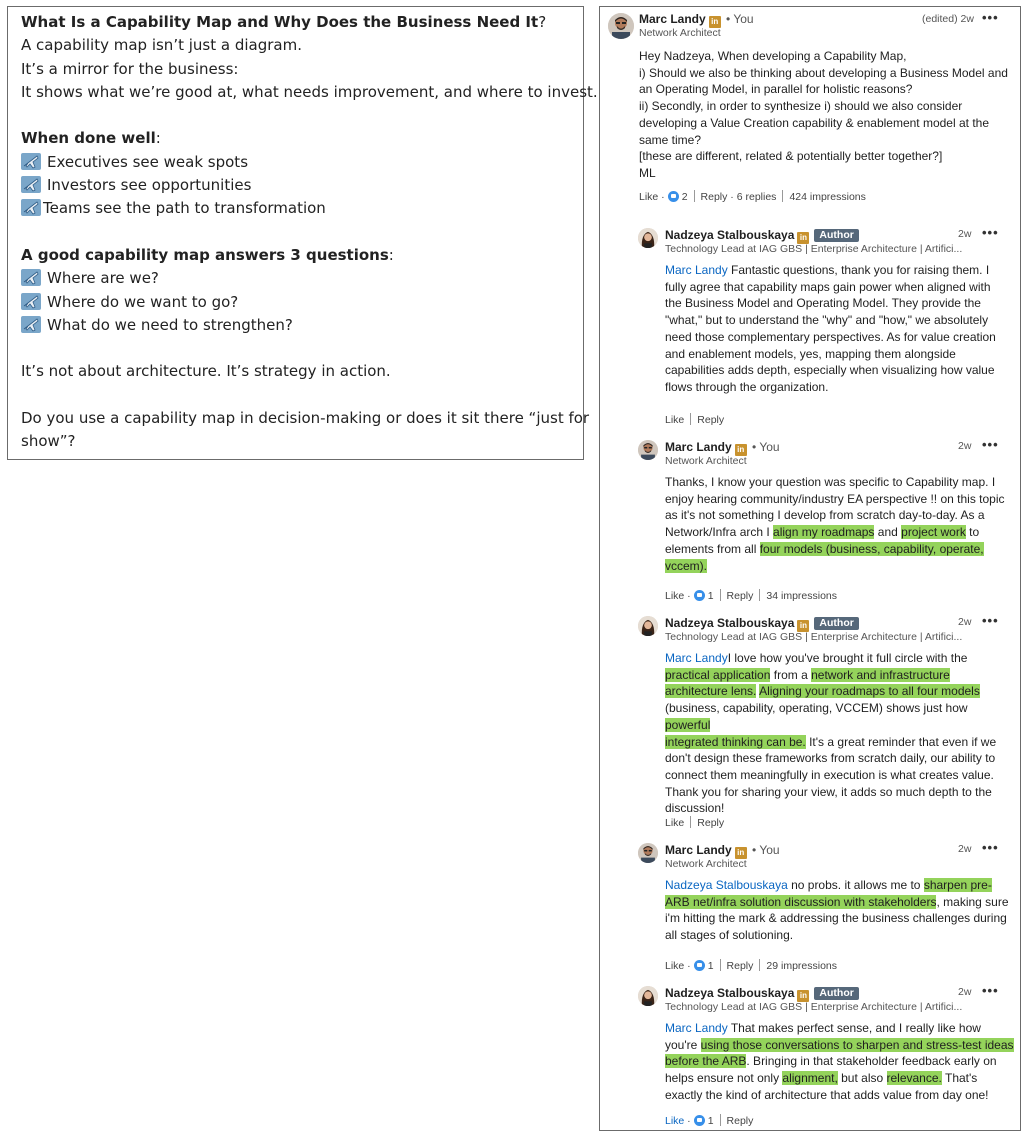  I want to click on post-line-2: It’s a mirror for the business:, so click(130, 68).